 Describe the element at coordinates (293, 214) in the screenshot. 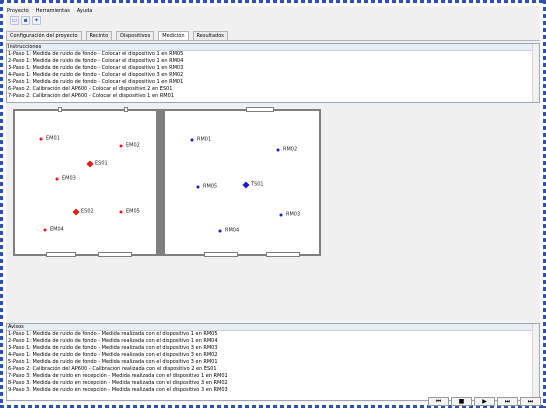

I see `point-label: RM03` at that location.